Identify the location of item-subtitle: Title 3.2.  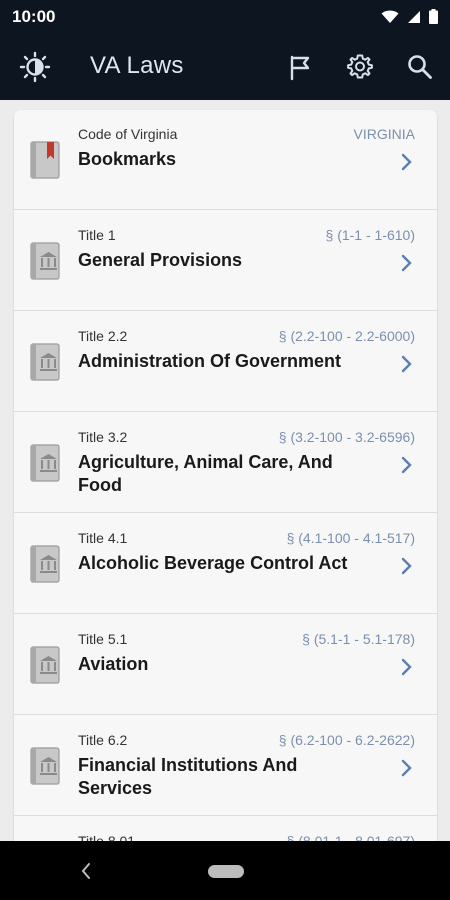
(103, 437).